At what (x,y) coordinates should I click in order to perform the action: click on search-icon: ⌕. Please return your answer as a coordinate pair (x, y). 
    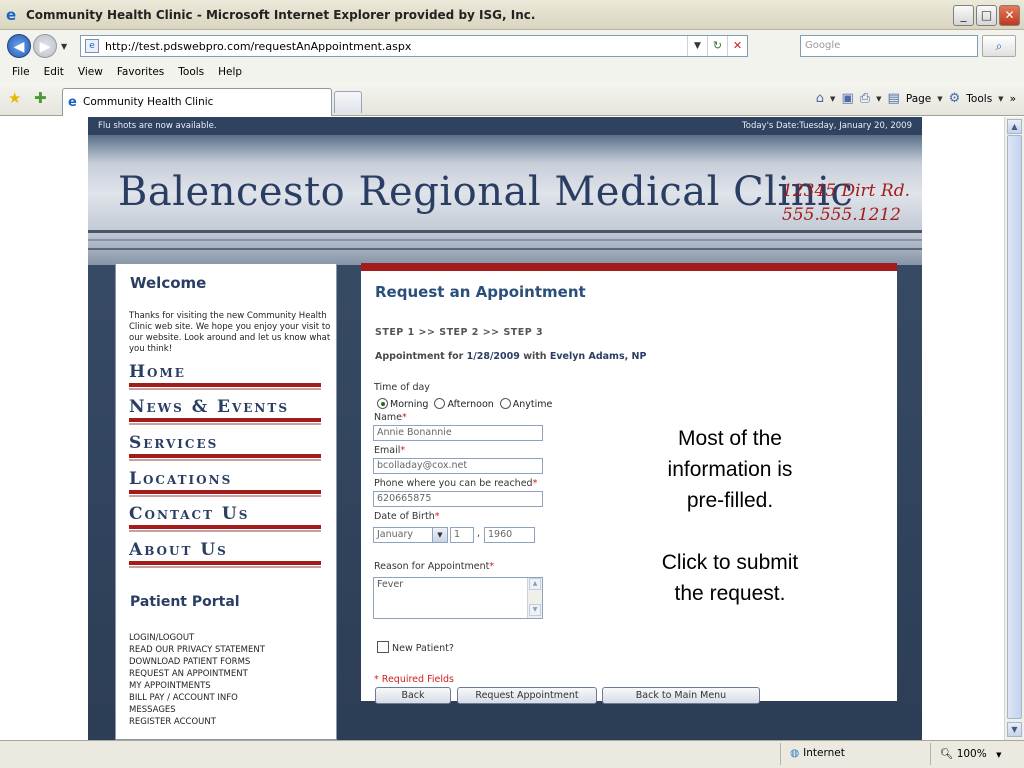
    Looking at the image, I should click on (999, 46).